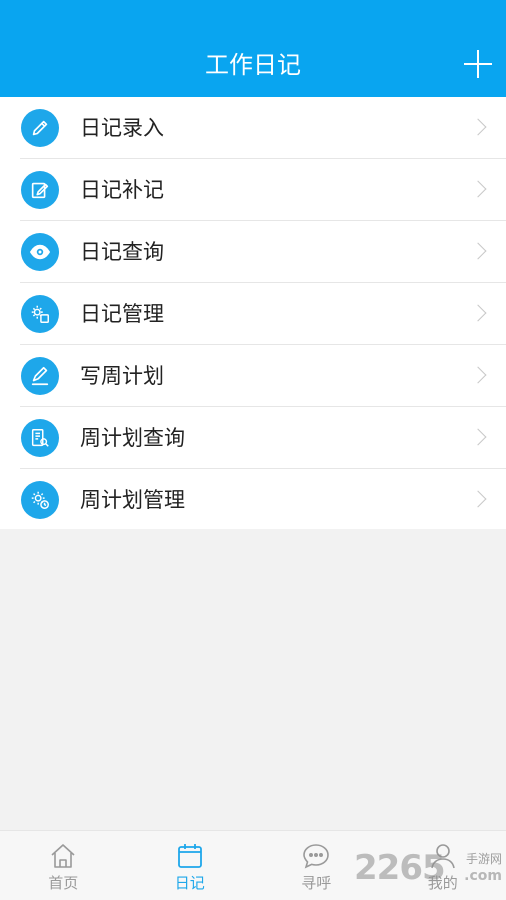  Describe the element at coordinates (253, 65) in the screenshot. I see `page-title: 工作日记` at that location.